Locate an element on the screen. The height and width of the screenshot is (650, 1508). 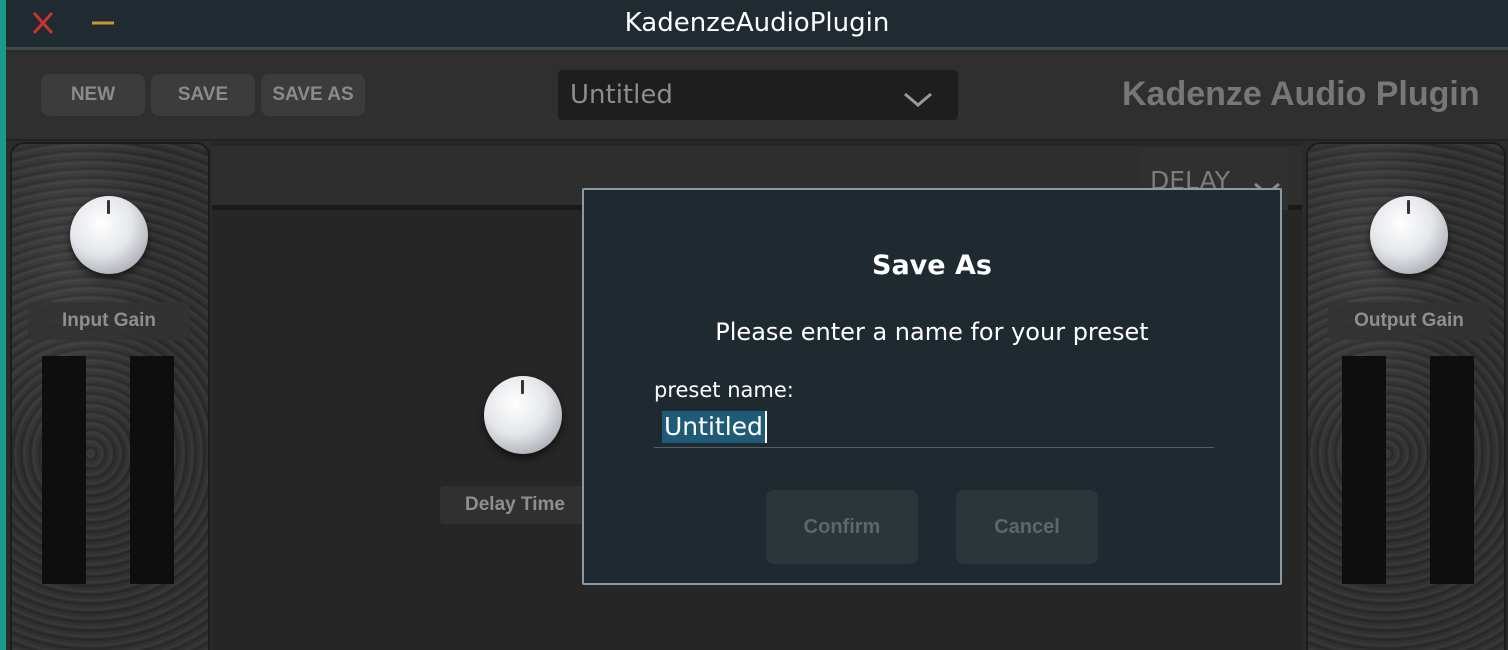
chevron-down-icon is located at coordinates (918, 96).